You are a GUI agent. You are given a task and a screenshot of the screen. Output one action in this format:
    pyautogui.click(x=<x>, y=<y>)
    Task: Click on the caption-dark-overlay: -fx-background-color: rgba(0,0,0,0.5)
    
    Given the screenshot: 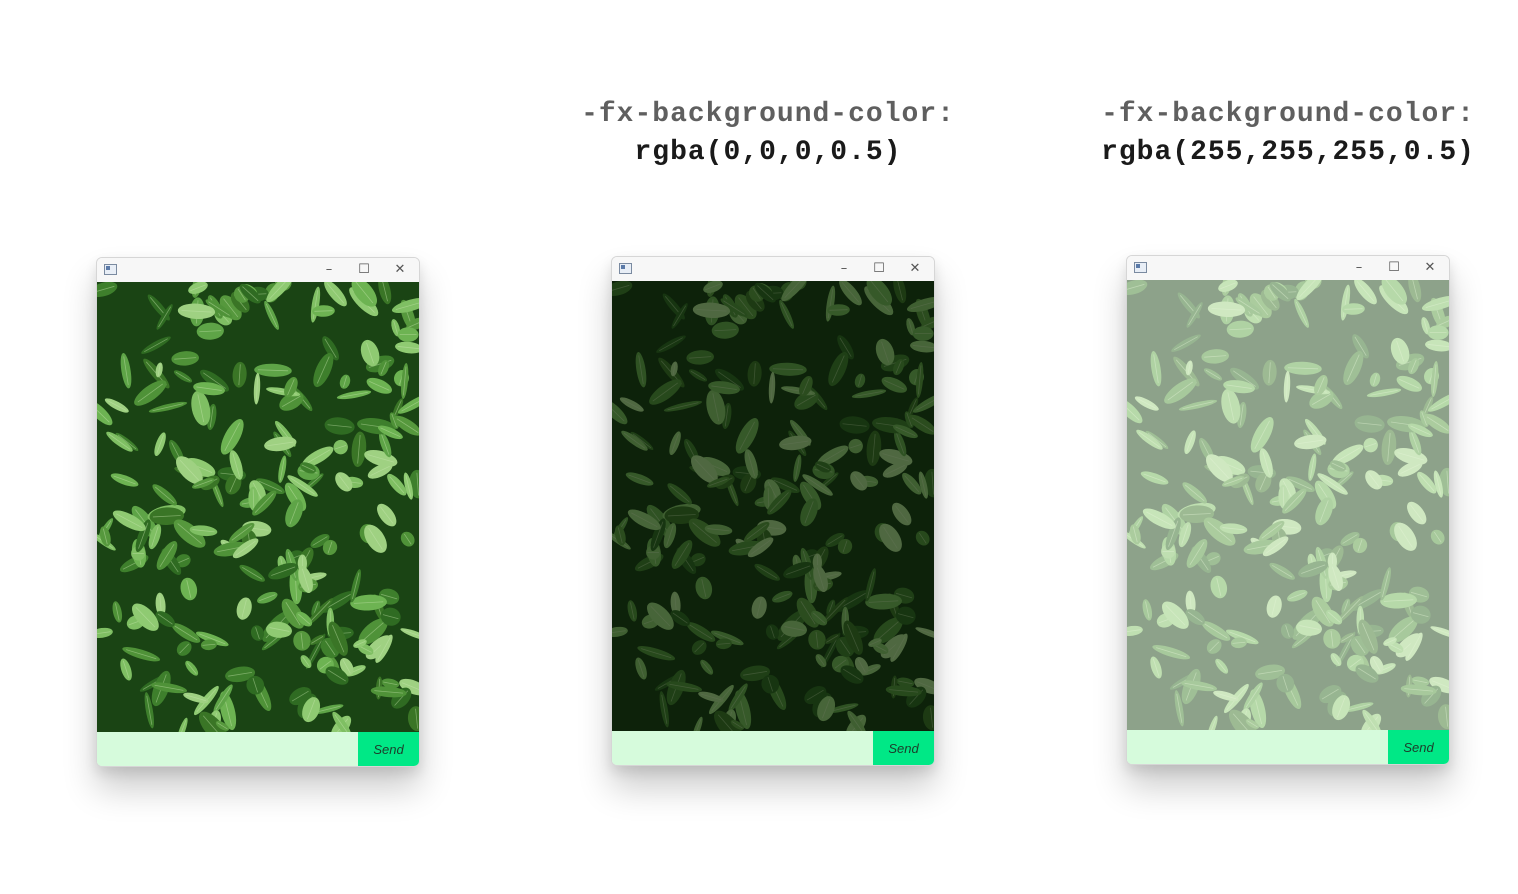 What is the action you would take?
    pyautogui.click(x=768, y=134)
    